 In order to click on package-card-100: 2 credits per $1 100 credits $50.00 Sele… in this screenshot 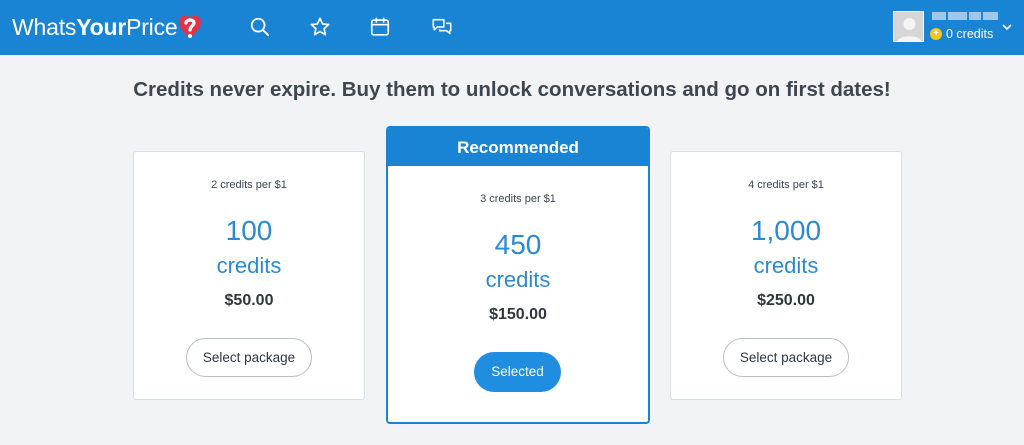, I will do `click(249, 275)`.